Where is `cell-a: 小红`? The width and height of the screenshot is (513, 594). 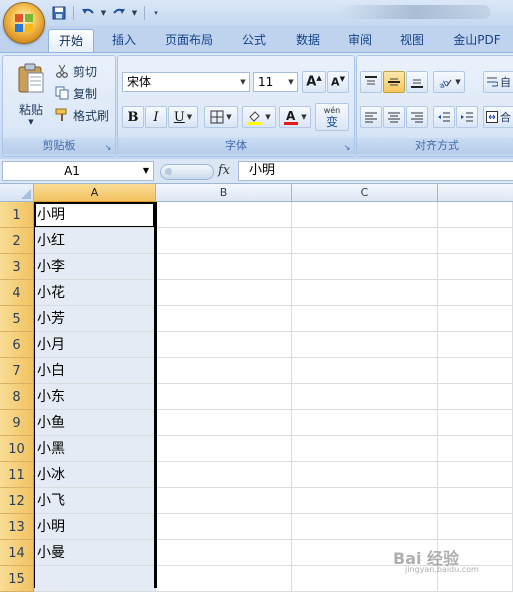 cell-a: 小红 is located at coordinates (95, 241).